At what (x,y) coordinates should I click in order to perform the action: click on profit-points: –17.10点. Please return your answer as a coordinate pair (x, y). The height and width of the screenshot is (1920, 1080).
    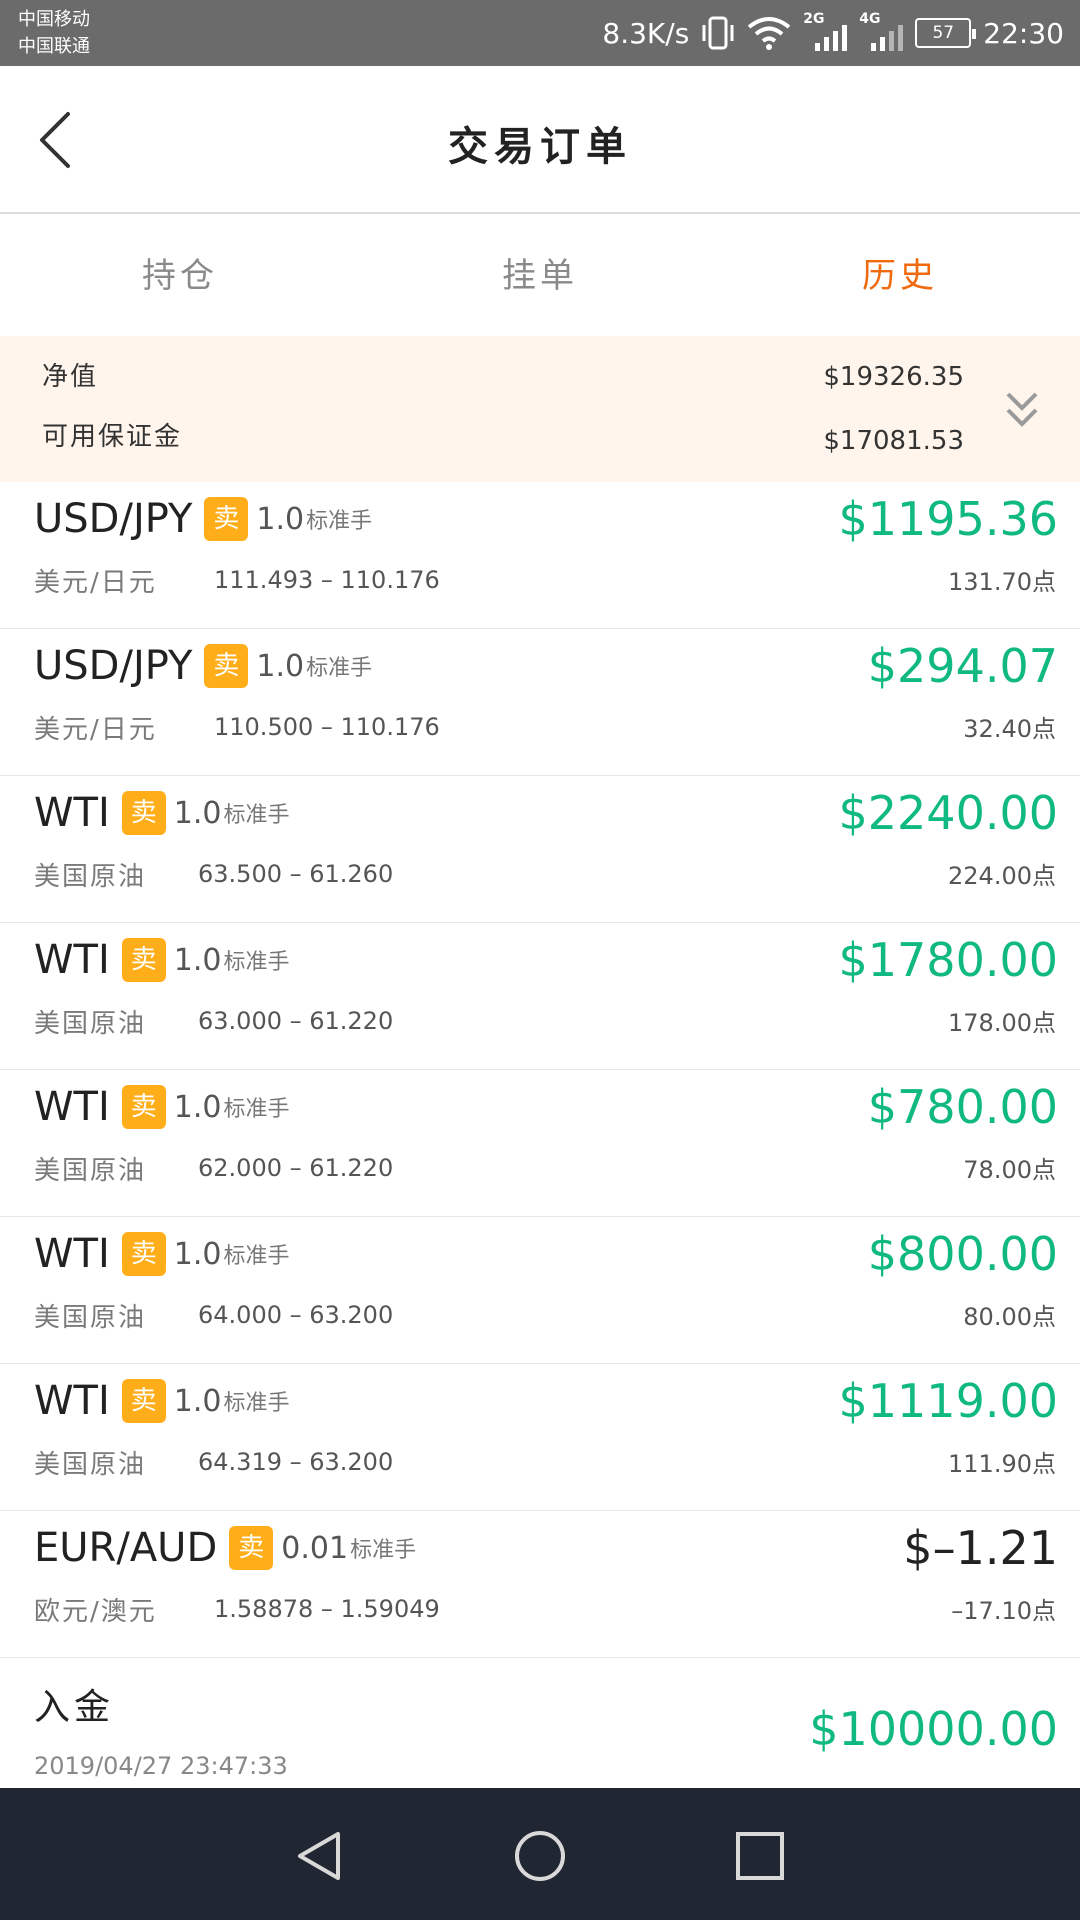
    Looking at the image, I should click on (1003, 1611).